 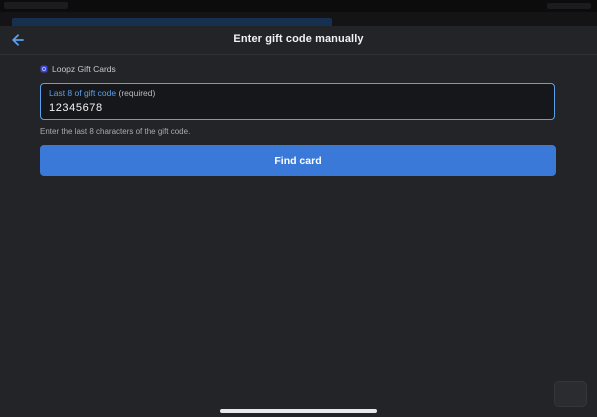 What do you see at coordinates (569, 6) in the screenshot?
I see `status-bar-indicators` at bounding box center [569, 6].